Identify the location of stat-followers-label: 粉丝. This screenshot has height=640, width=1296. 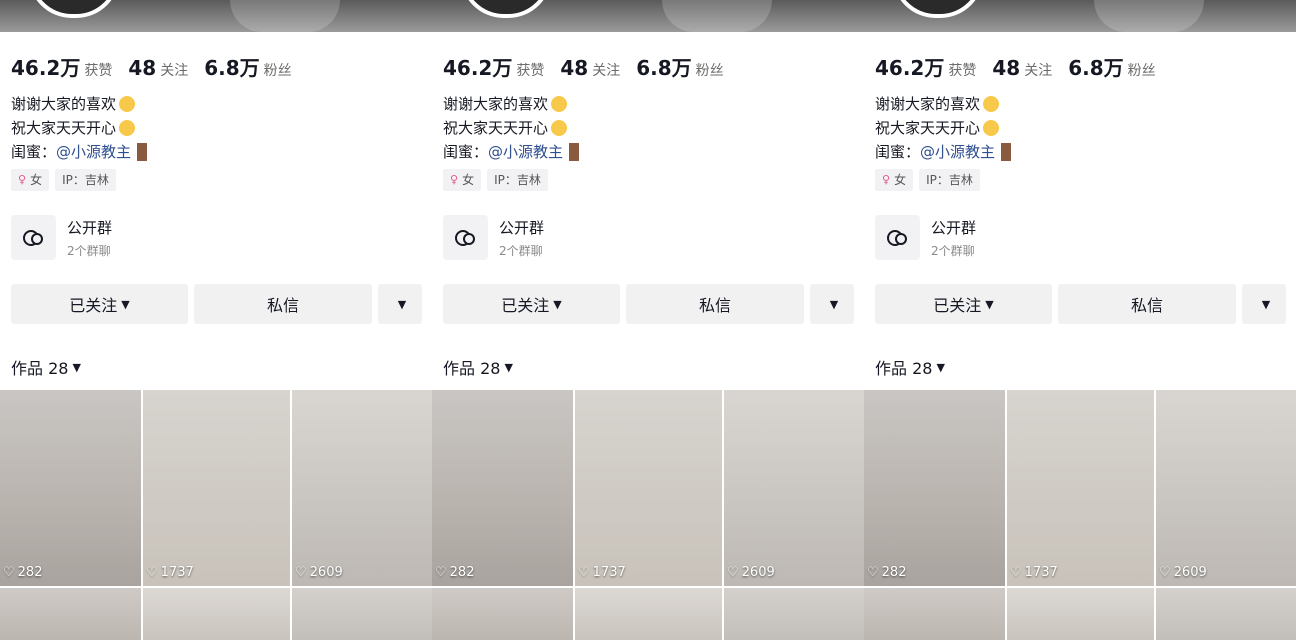
(1141, 71).